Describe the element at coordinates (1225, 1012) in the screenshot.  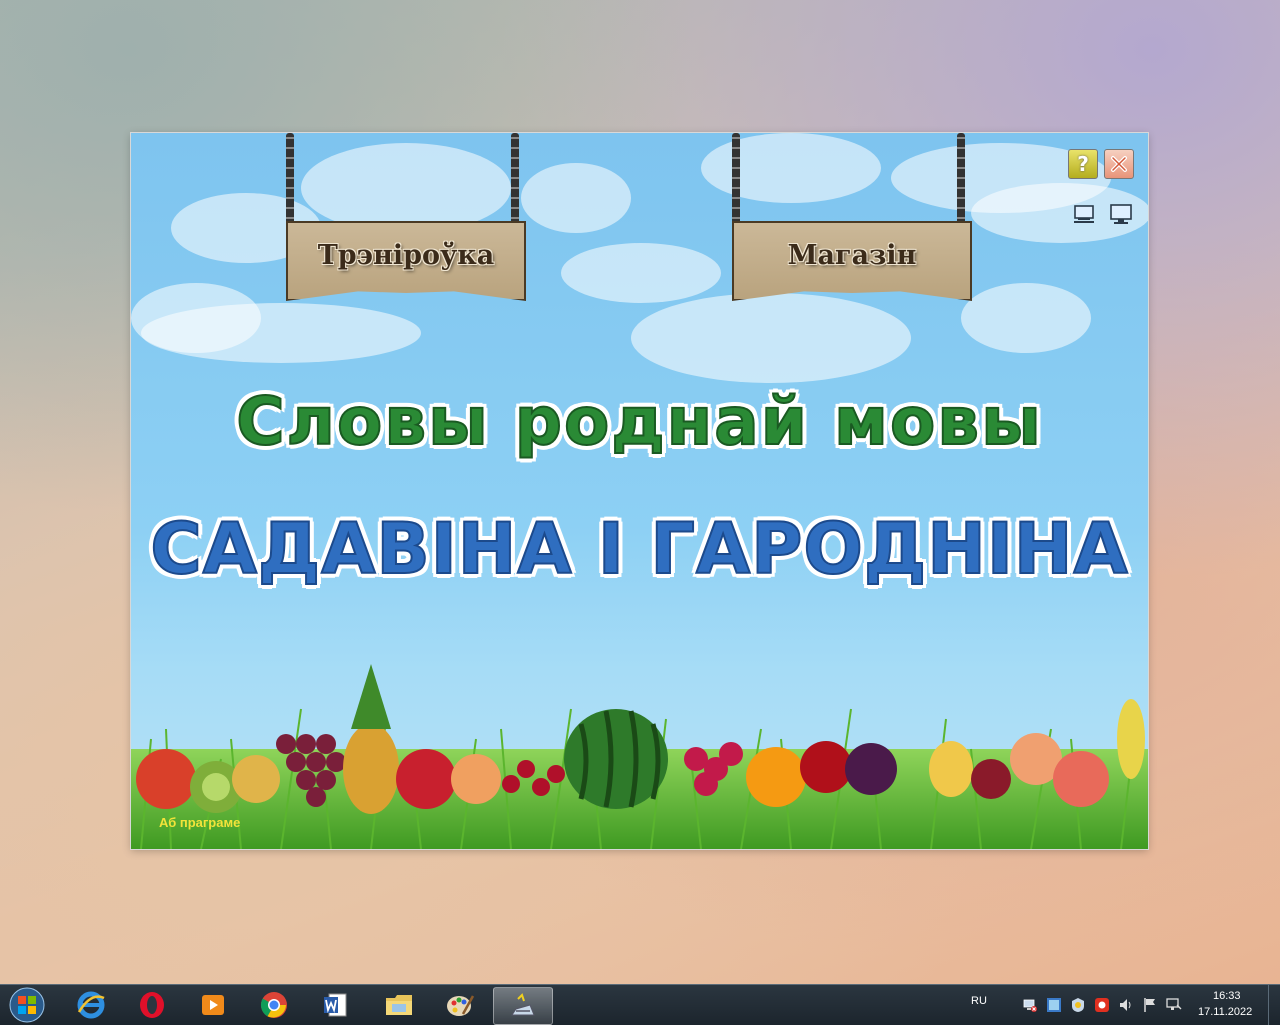
I see `clock-date: 17.11.2022` at that location.